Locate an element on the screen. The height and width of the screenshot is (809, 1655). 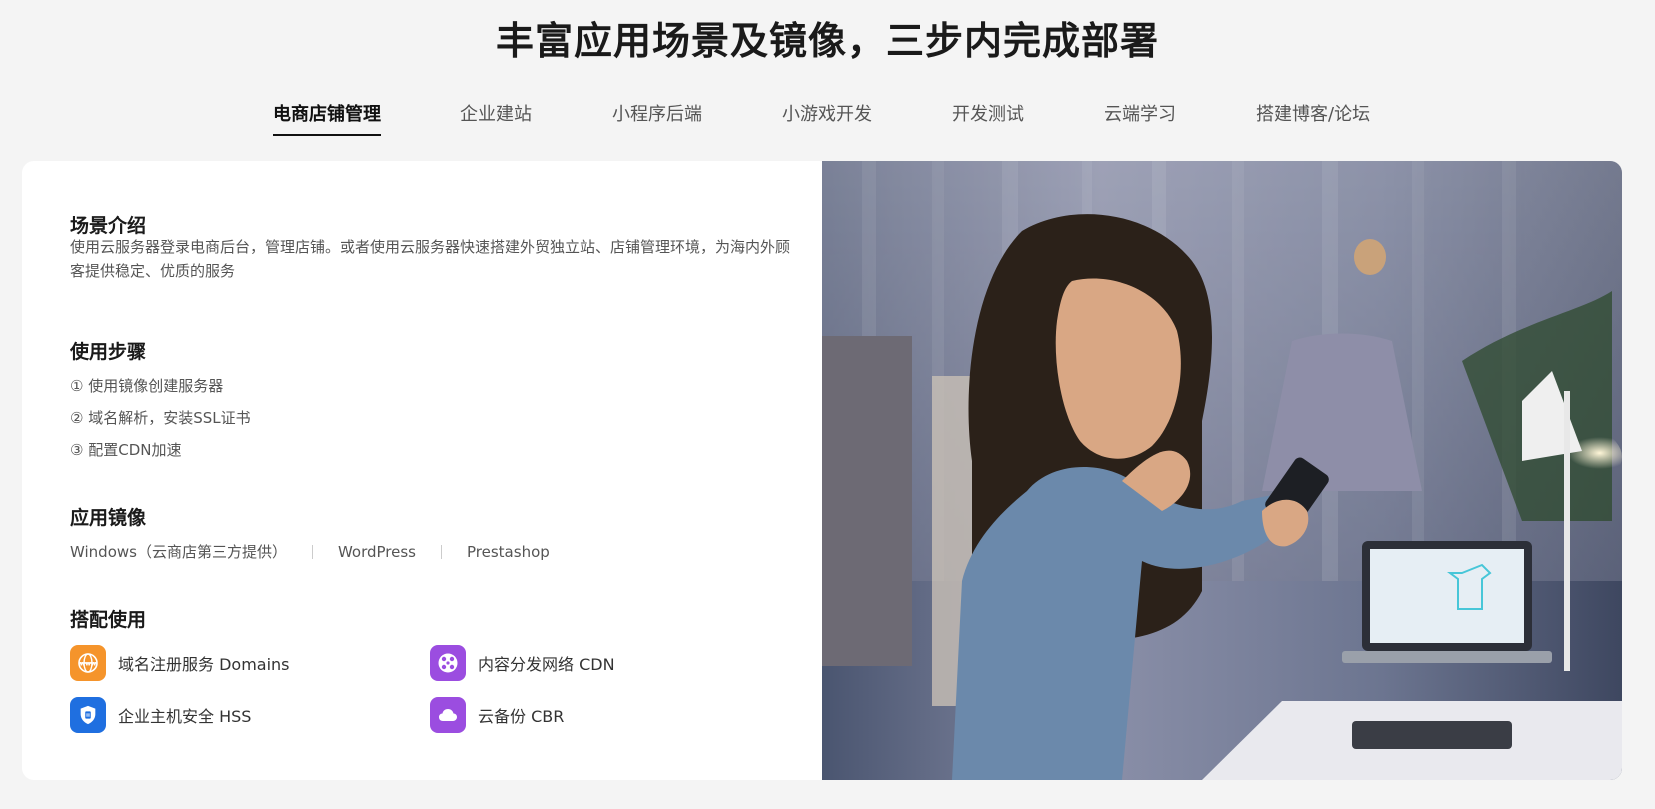
service-hss: 企业主机安全 HSS is located at coordinates (160, 715).